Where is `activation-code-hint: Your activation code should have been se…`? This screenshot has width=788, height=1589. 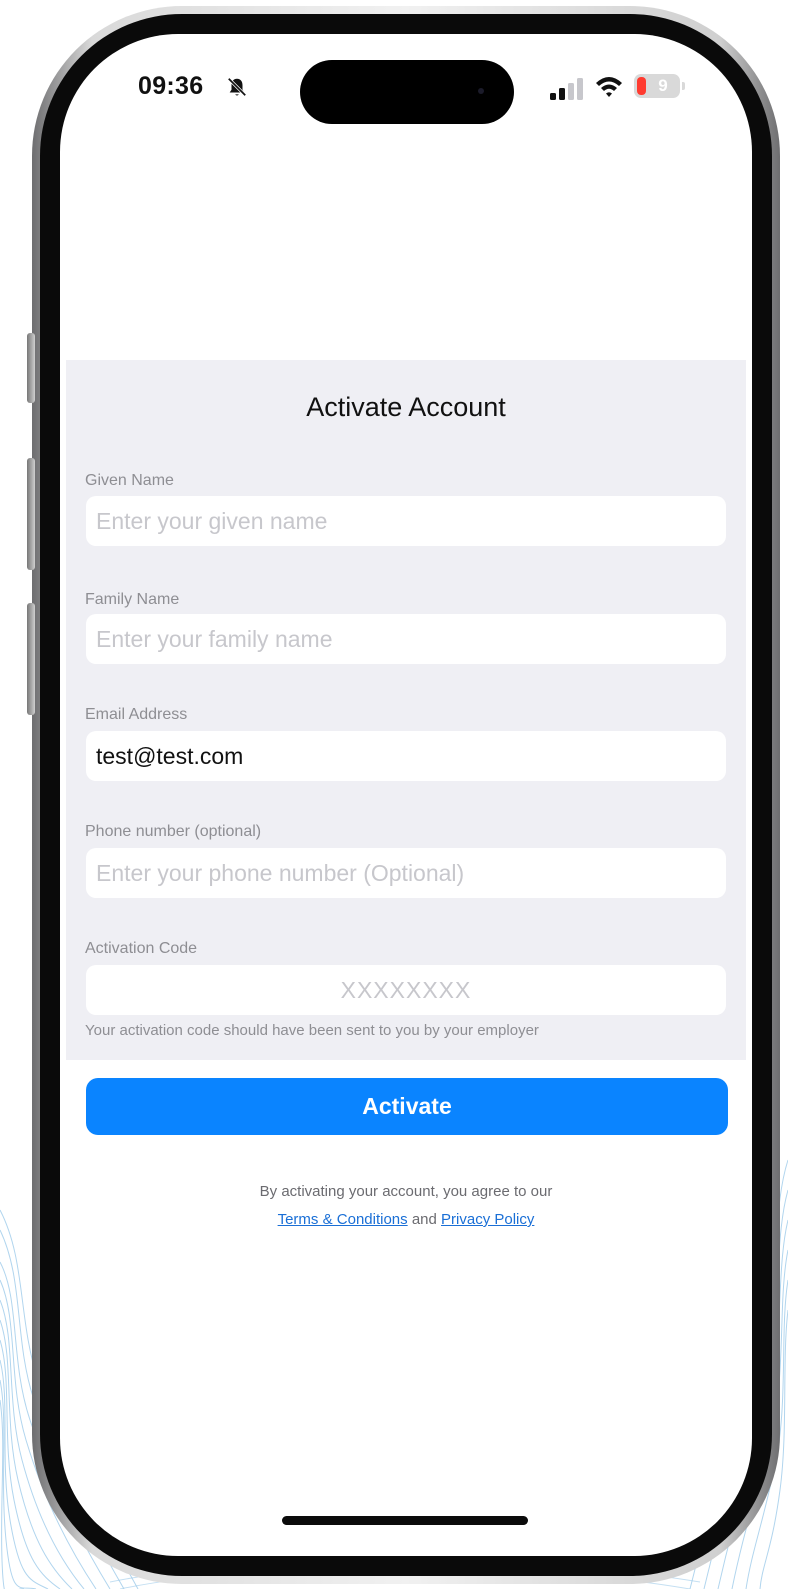 activation-code-hint: Your activation code should have been se… is located at coordinates (312, 1030).